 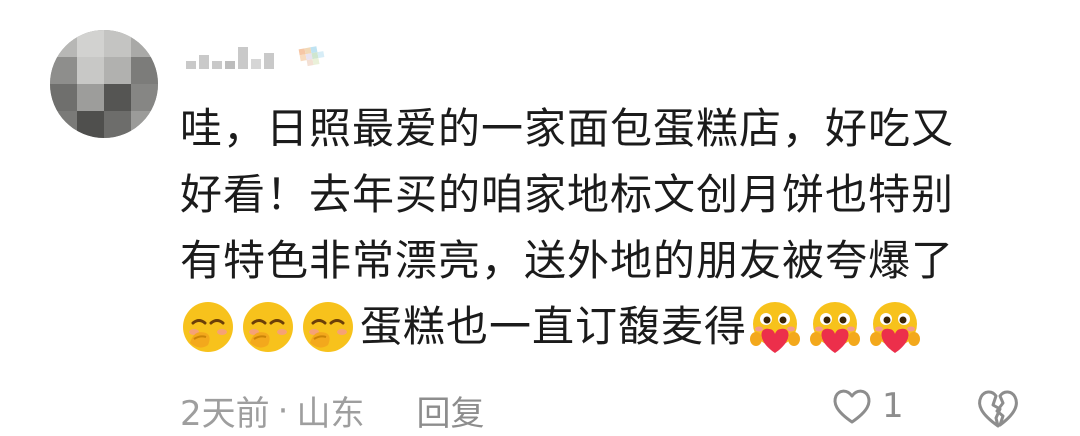 I want to click on username, so click(x=257, y=56).